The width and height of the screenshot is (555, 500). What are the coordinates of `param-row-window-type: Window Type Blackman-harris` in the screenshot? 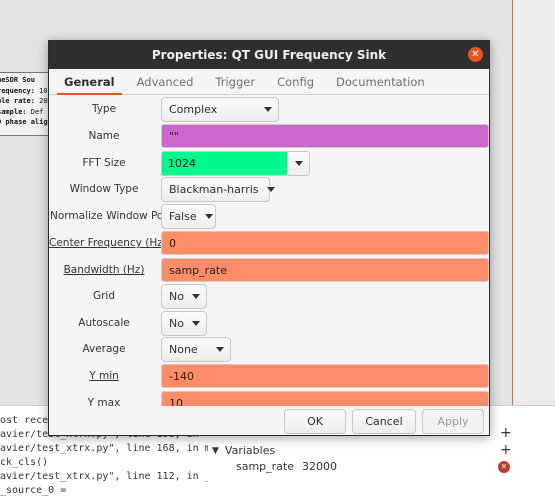 It's located at (269, 189).